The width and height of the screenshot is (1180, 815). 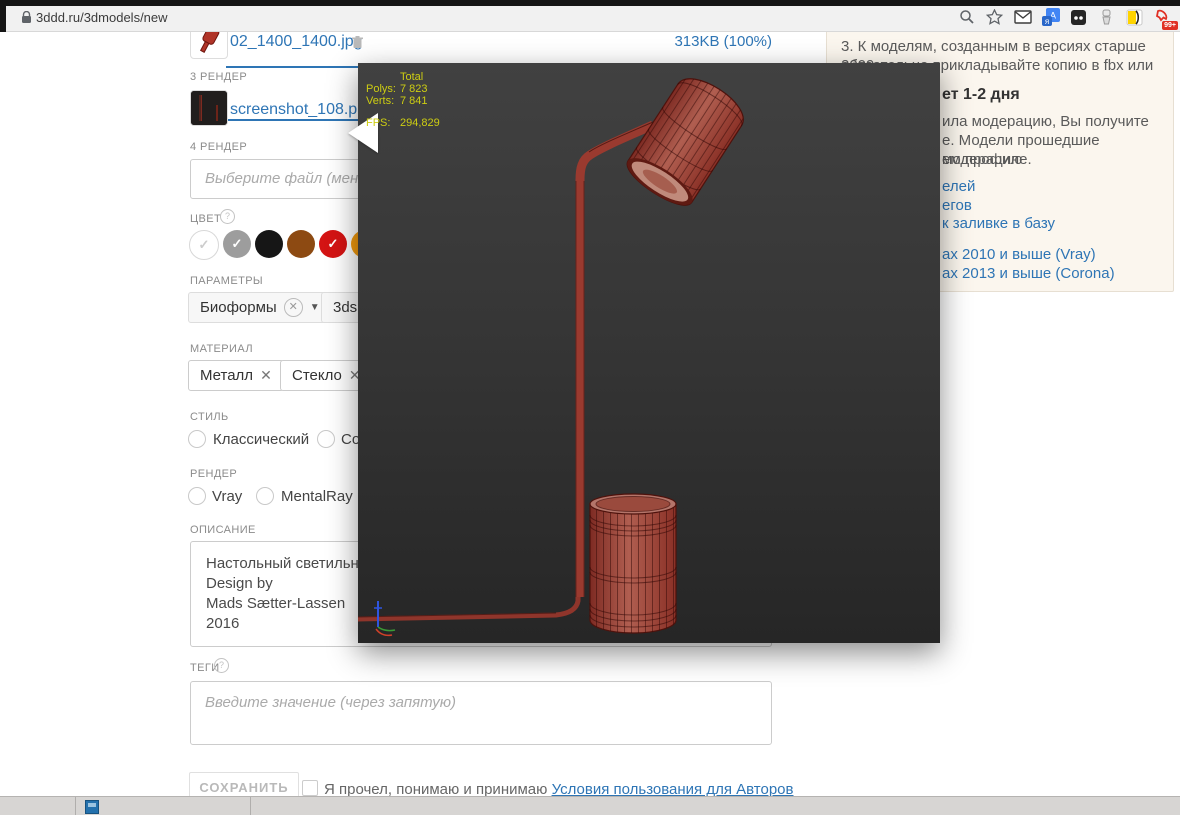 What do you see at coordinates (219, 147) in the screenshot?
I see `render4-label: 4 РЕНДЕР` at bounding box center [219, 147].